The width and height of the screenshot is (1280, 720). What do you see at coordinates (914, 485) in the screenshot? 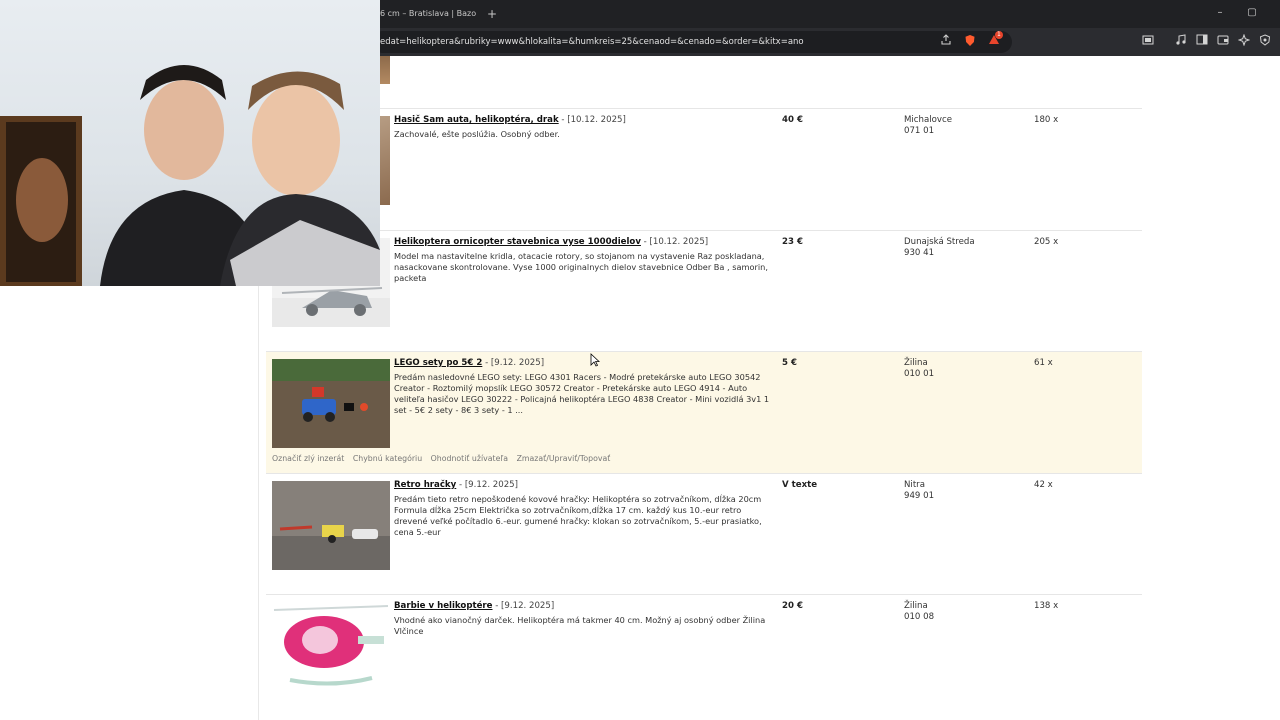
I see `listing-city: Nitra` at bounding box center [914, 485].